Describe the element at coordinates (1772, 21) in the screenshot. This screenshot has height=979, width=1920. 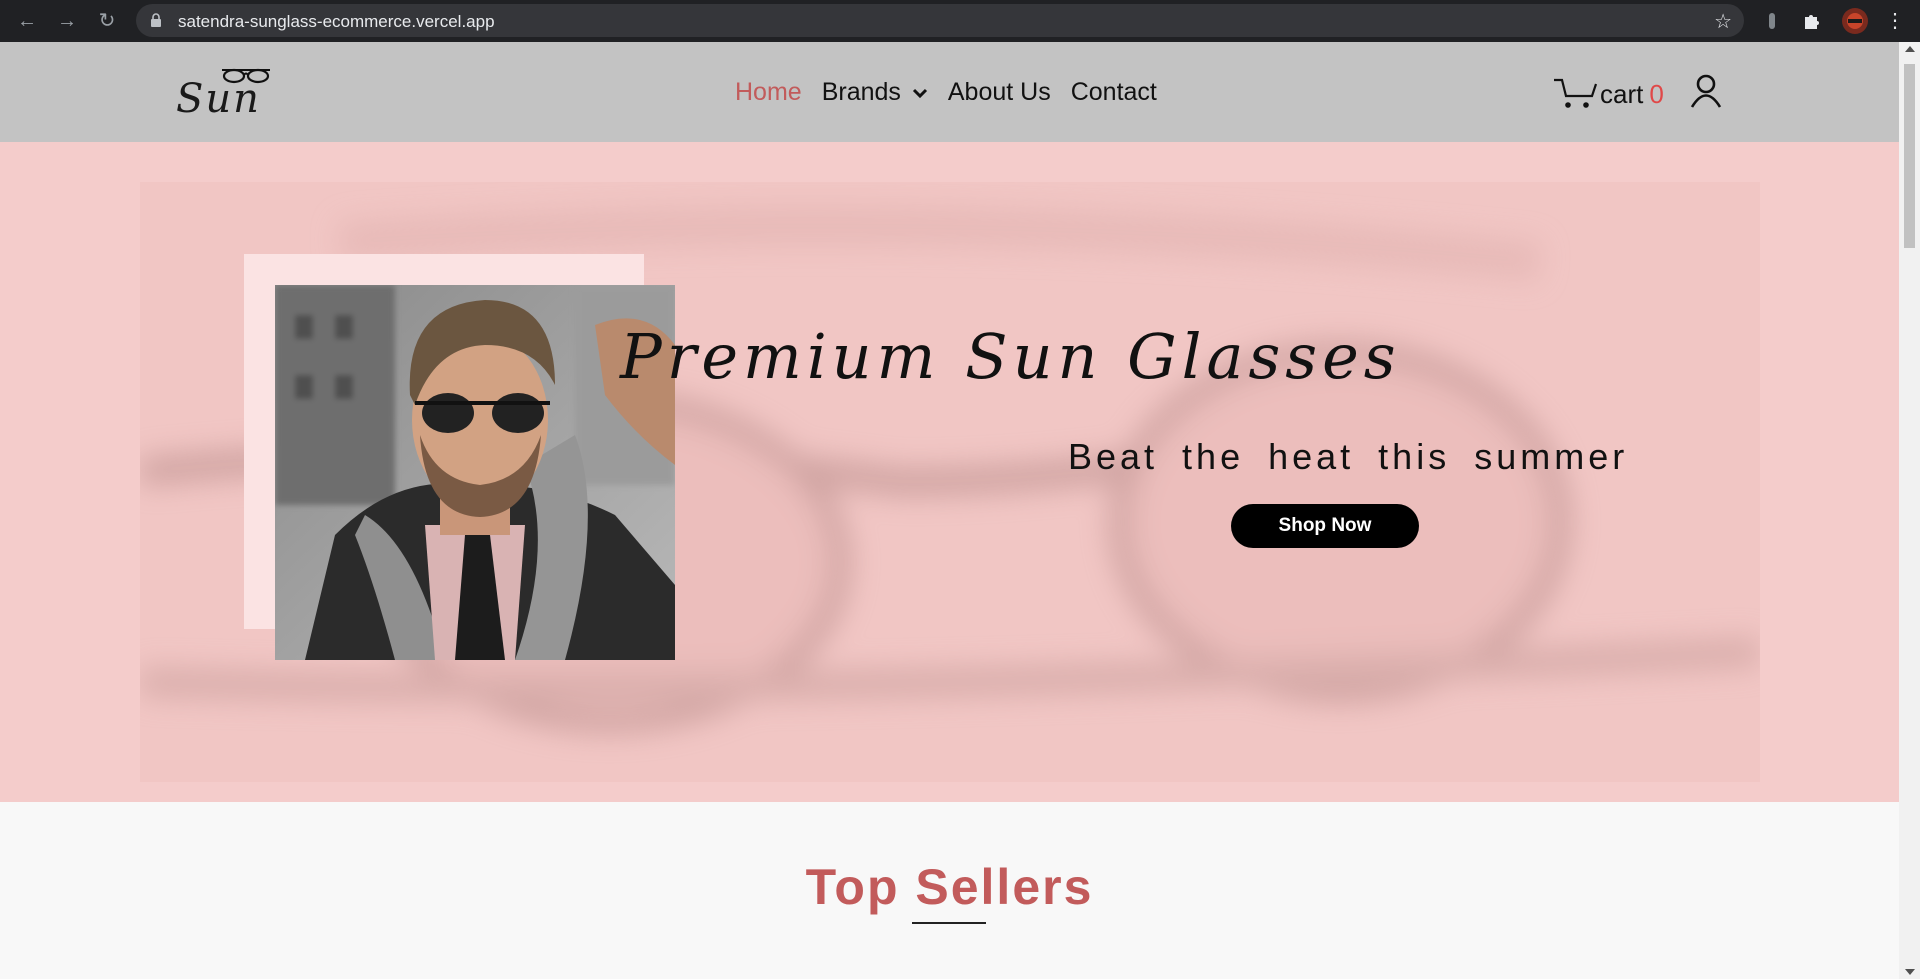
I see `extension-icon` at that location.